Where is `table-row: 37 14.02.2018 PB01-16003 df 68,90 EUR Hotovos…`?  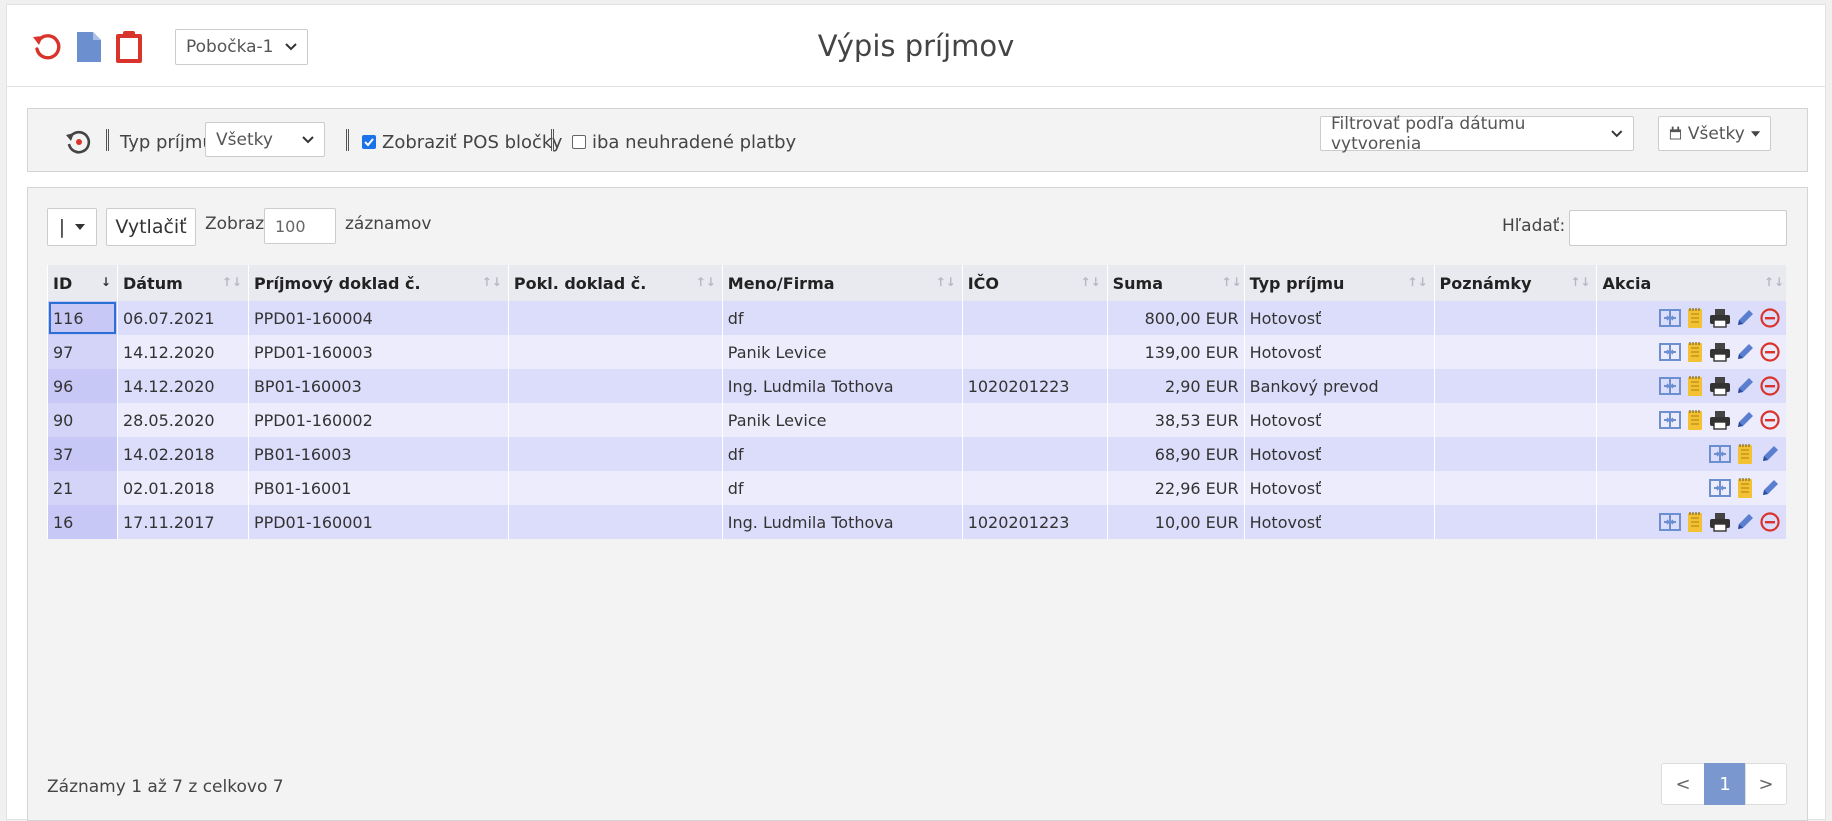
table-row: 37 14.02.2018 PB01-16003 df 68,90 EUR Hotovos… is located at coordinates (916, 454).